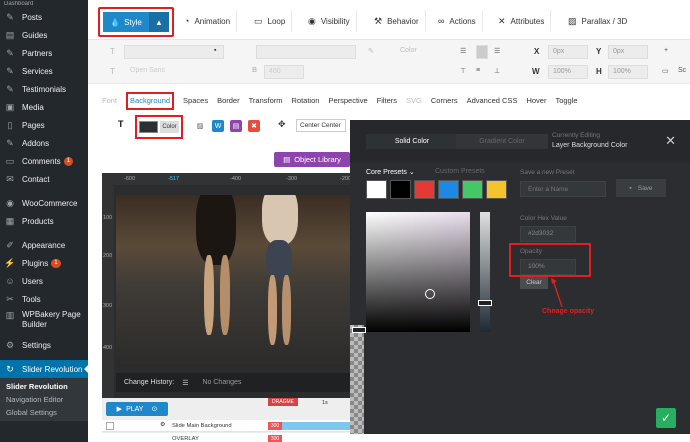 This screenshot has width=690, height=442. Describe the element at coordinates (641, 188) in the screenshot. I see `save-preset-button: ▪ Save` at that location.